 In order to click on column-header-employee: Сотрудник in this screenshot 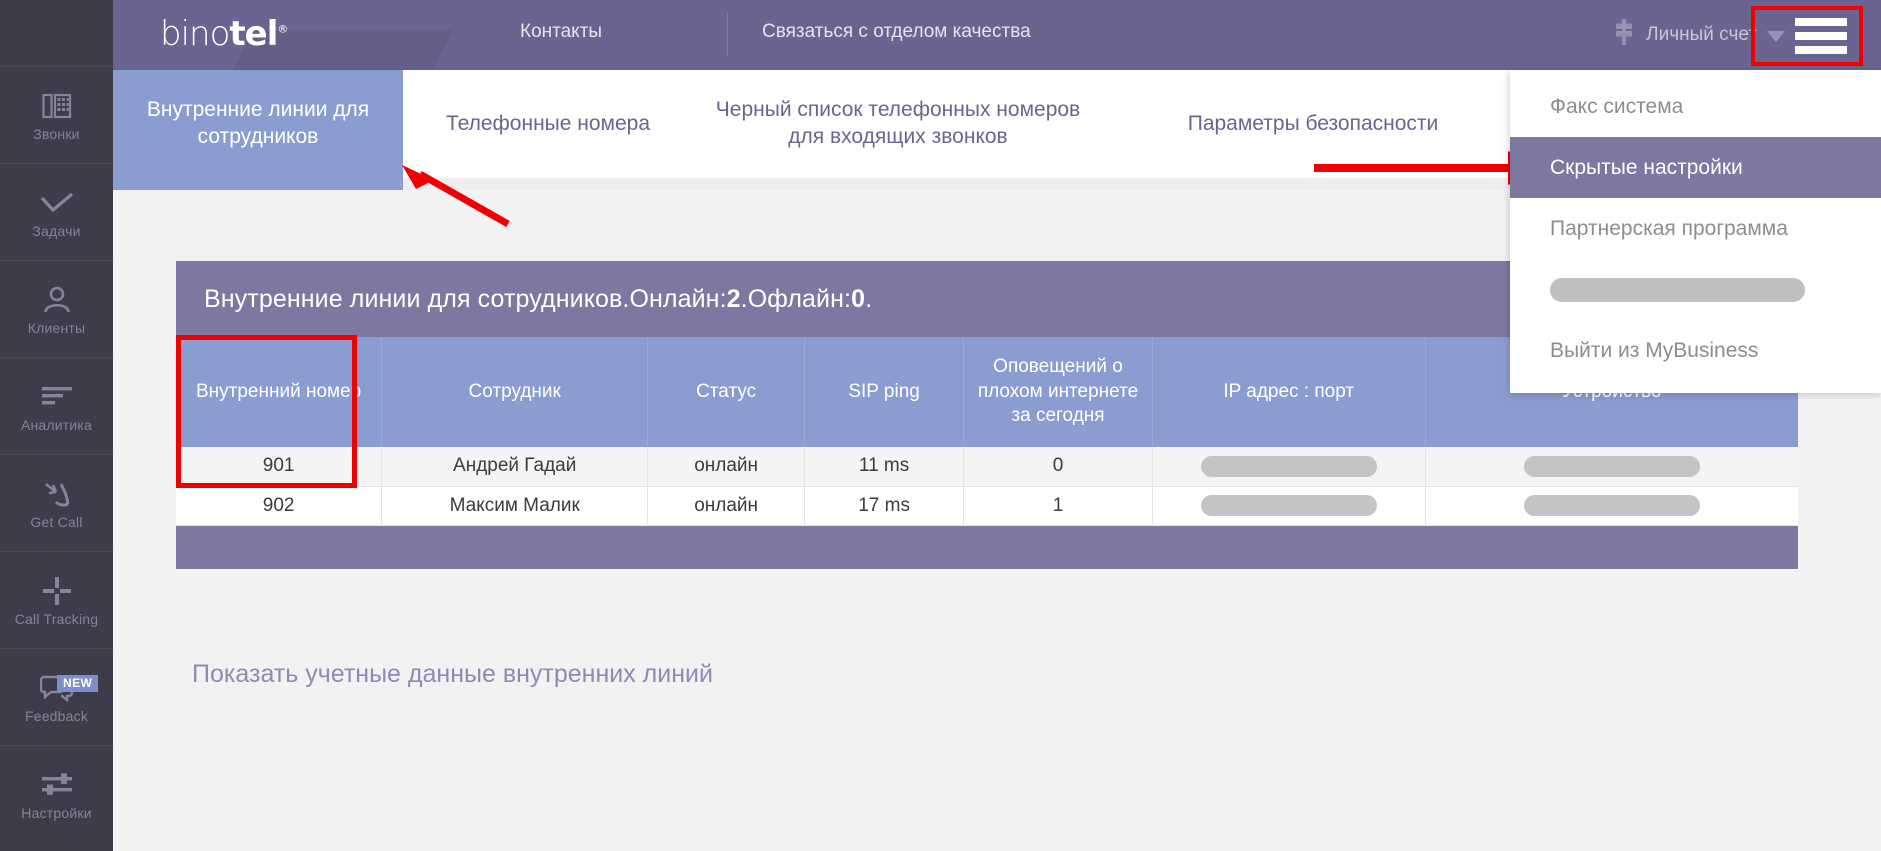, I will do `click(515, 392)`.